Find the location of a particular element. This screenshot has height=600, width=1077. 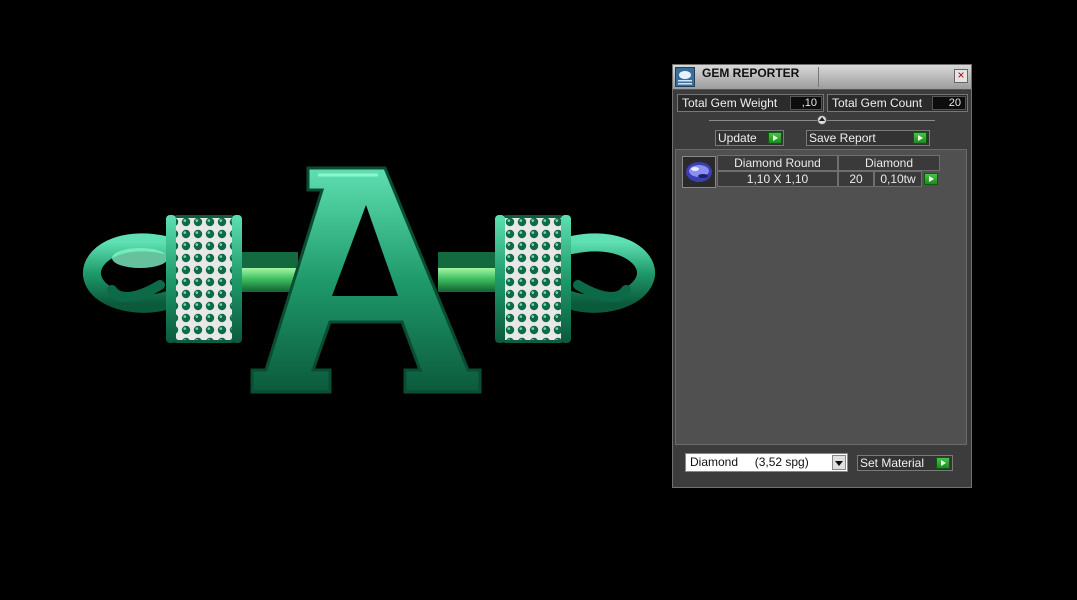

total-gem-weight-value: ,10 is located at coordinates (806, 103).